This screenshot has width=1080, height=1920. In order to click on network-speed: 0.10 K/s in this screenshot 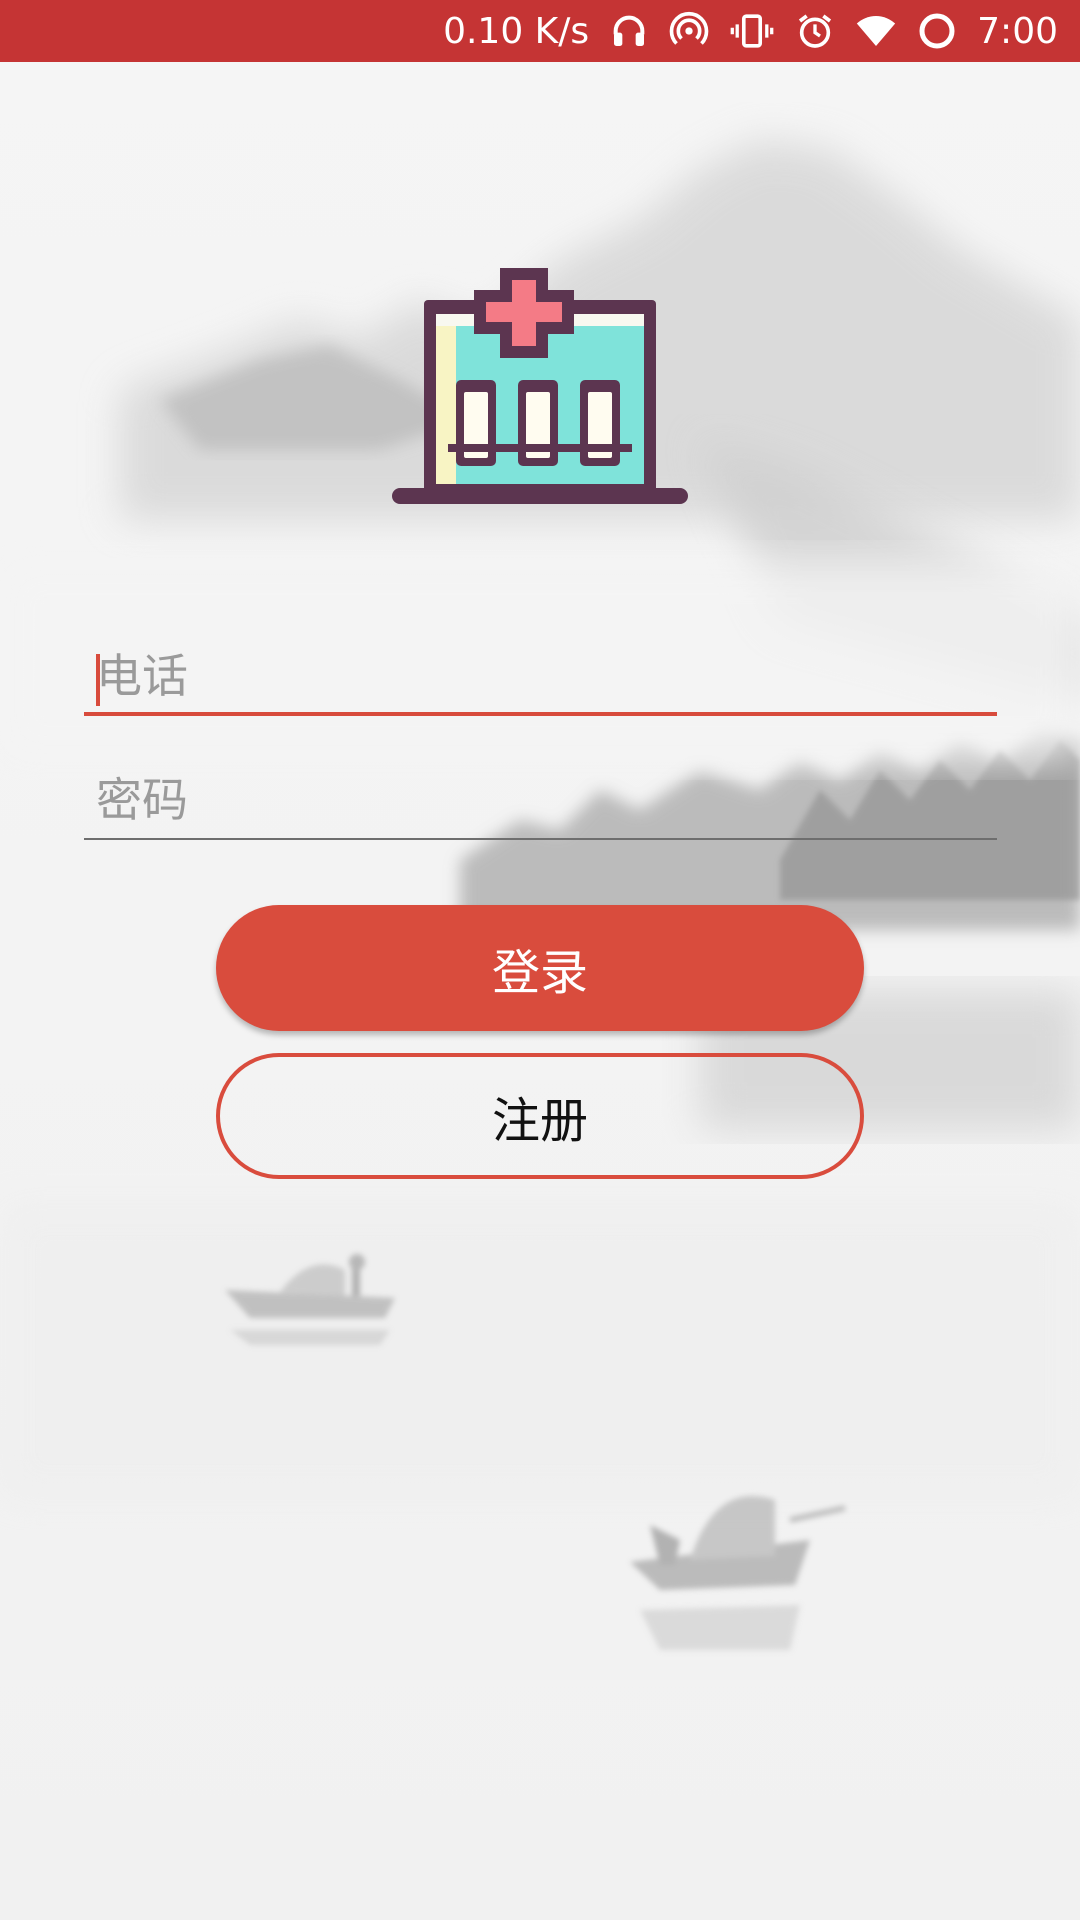, I will do `click(516, 31)`.